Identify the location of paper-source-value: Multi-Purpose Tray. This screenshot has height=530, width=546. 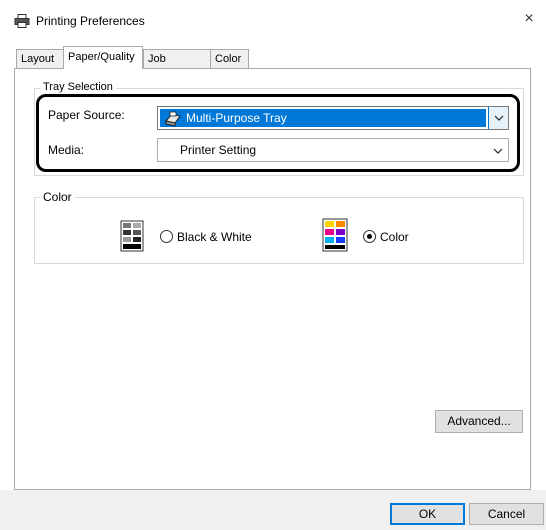
(323, 118).